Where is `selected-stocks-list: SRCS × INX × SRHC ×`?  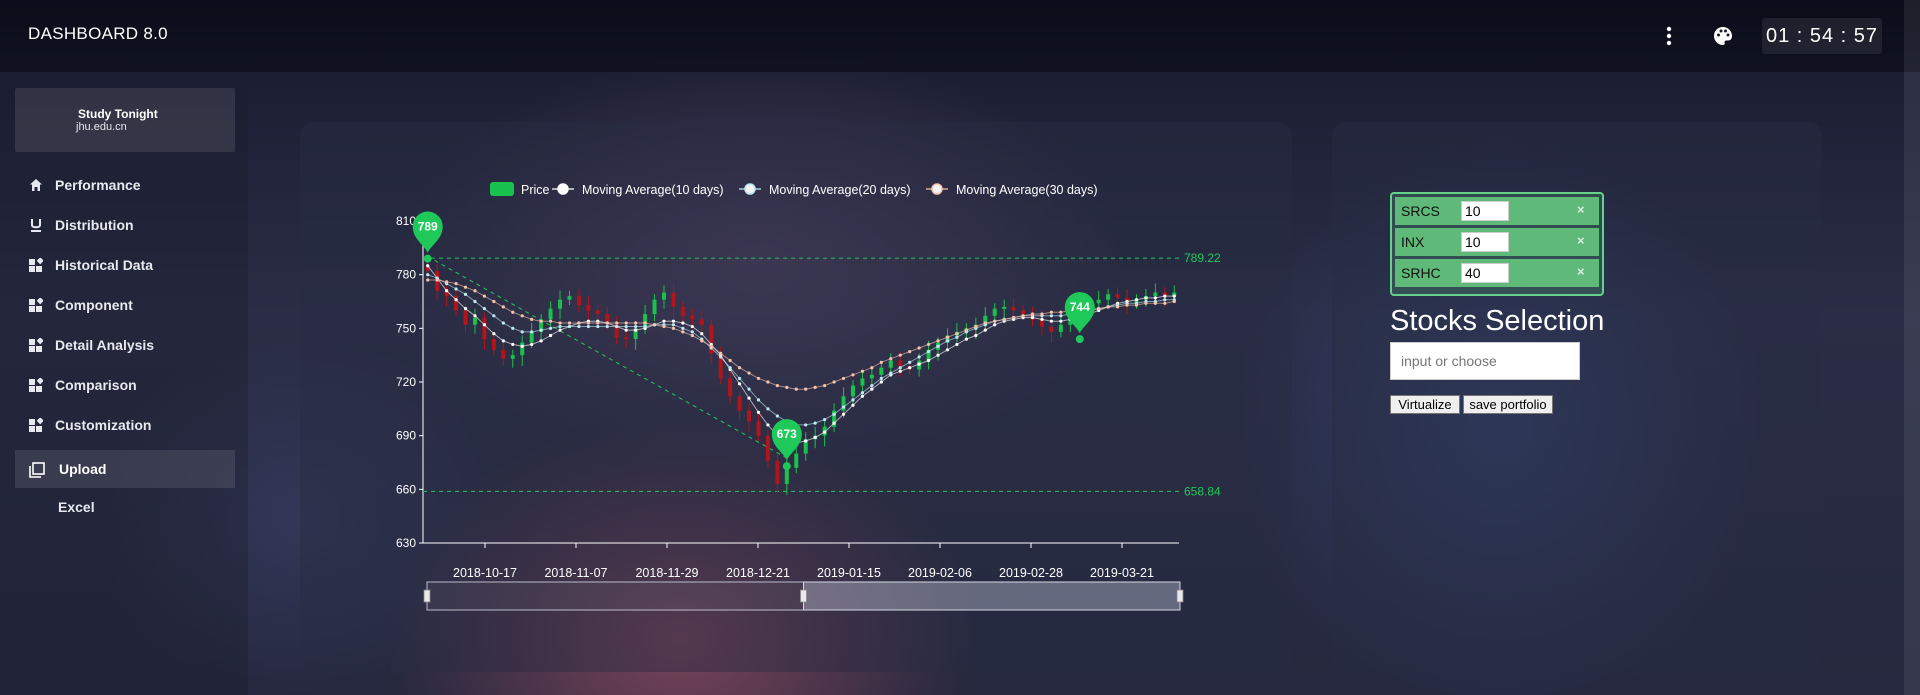
selected-stocks-list: SRCS × INX × SRHC × is located at coordinates (1497, 244).